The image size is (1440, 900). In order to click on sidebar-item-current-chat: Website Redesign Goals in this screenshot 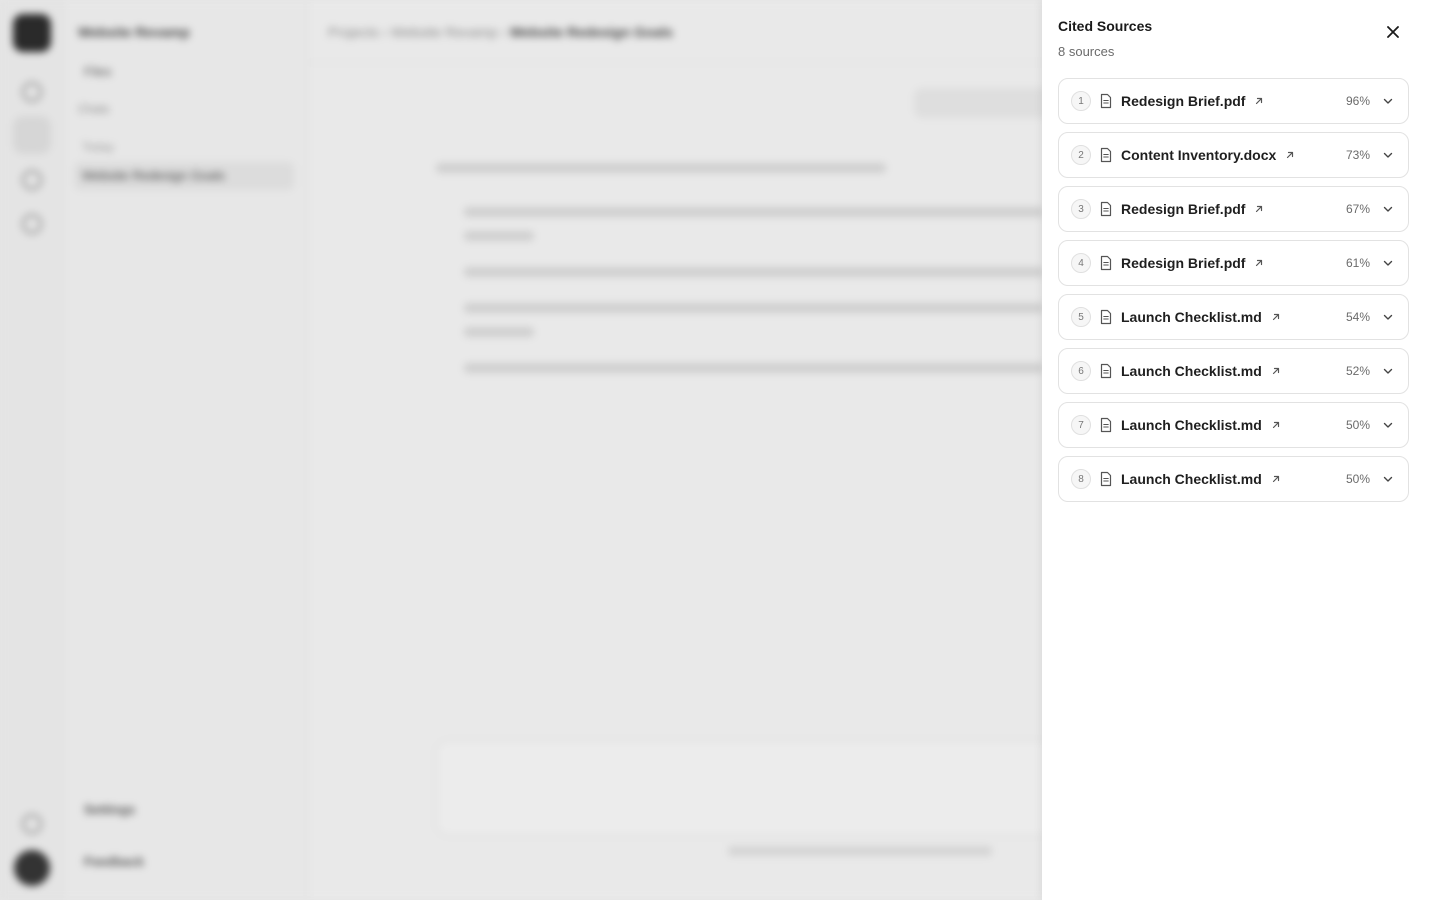, I will do `click(184, 176)`.